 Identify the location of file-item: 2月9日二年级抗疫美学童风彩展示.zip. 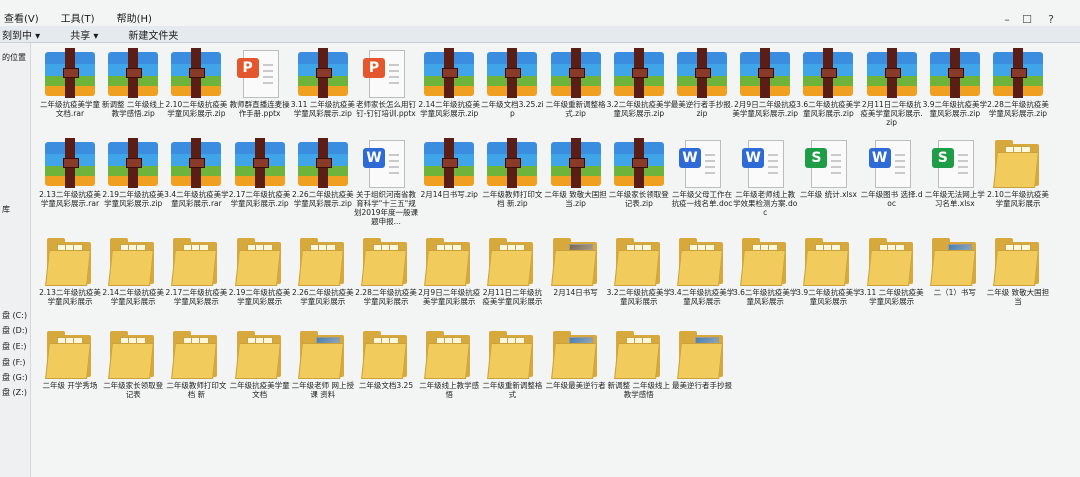
(765, 83).